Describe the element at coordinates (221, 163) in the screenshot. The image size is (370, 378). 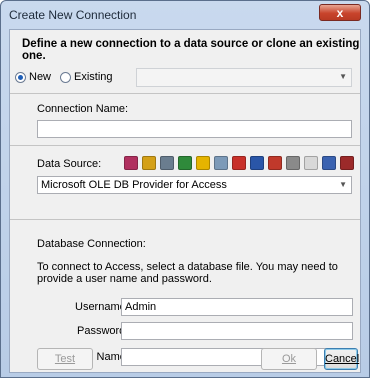
I see `odbc-icon` at that location.